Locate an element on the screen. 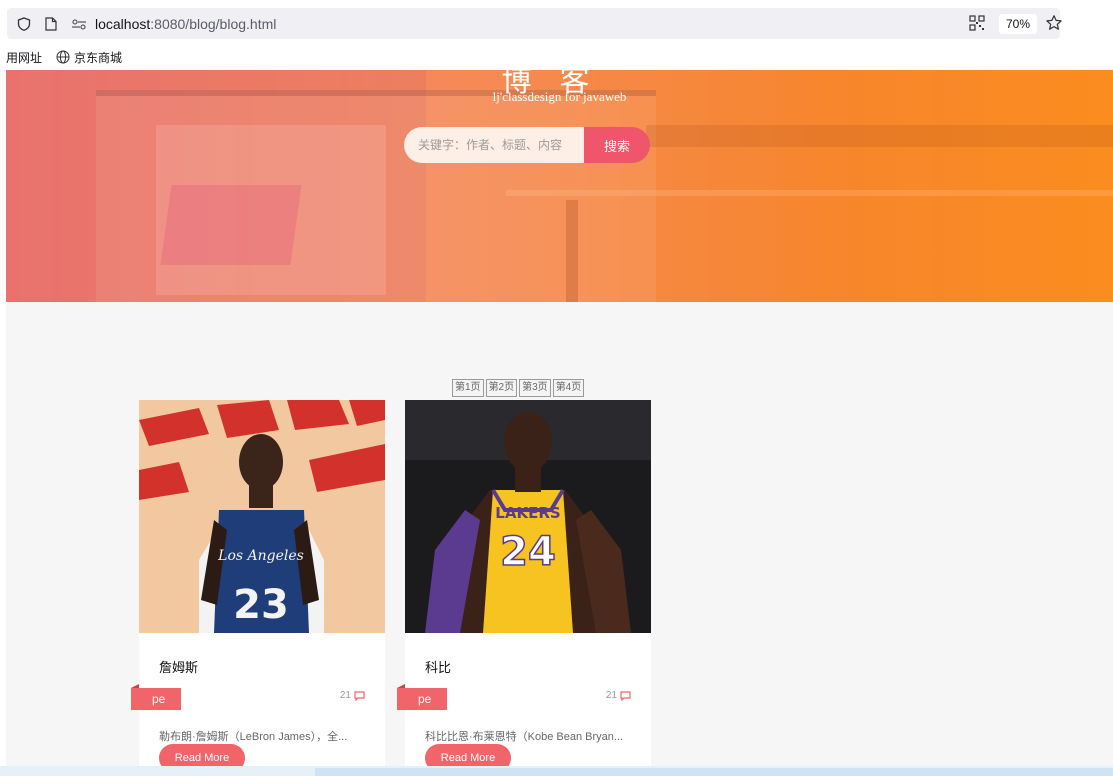 This screenshot has height=776, width=1113. bookmark-item: 用网址 is located at coordinates (24, 57).